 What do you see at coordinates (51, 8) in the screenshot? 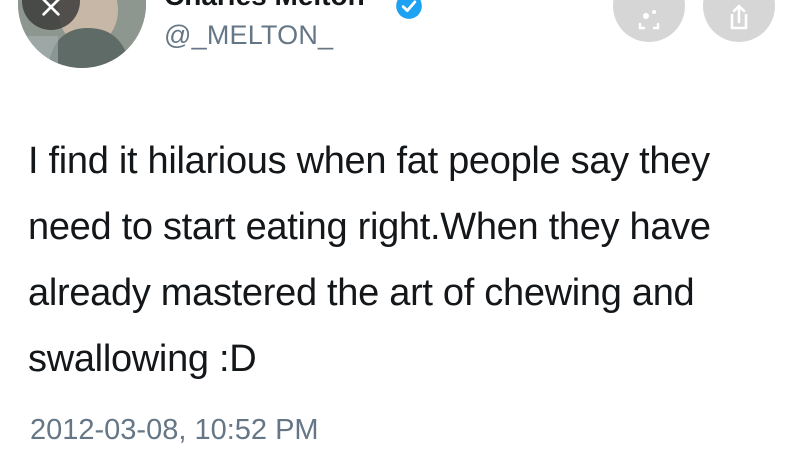
I see `close-icon` at bounding box center [51, 8].